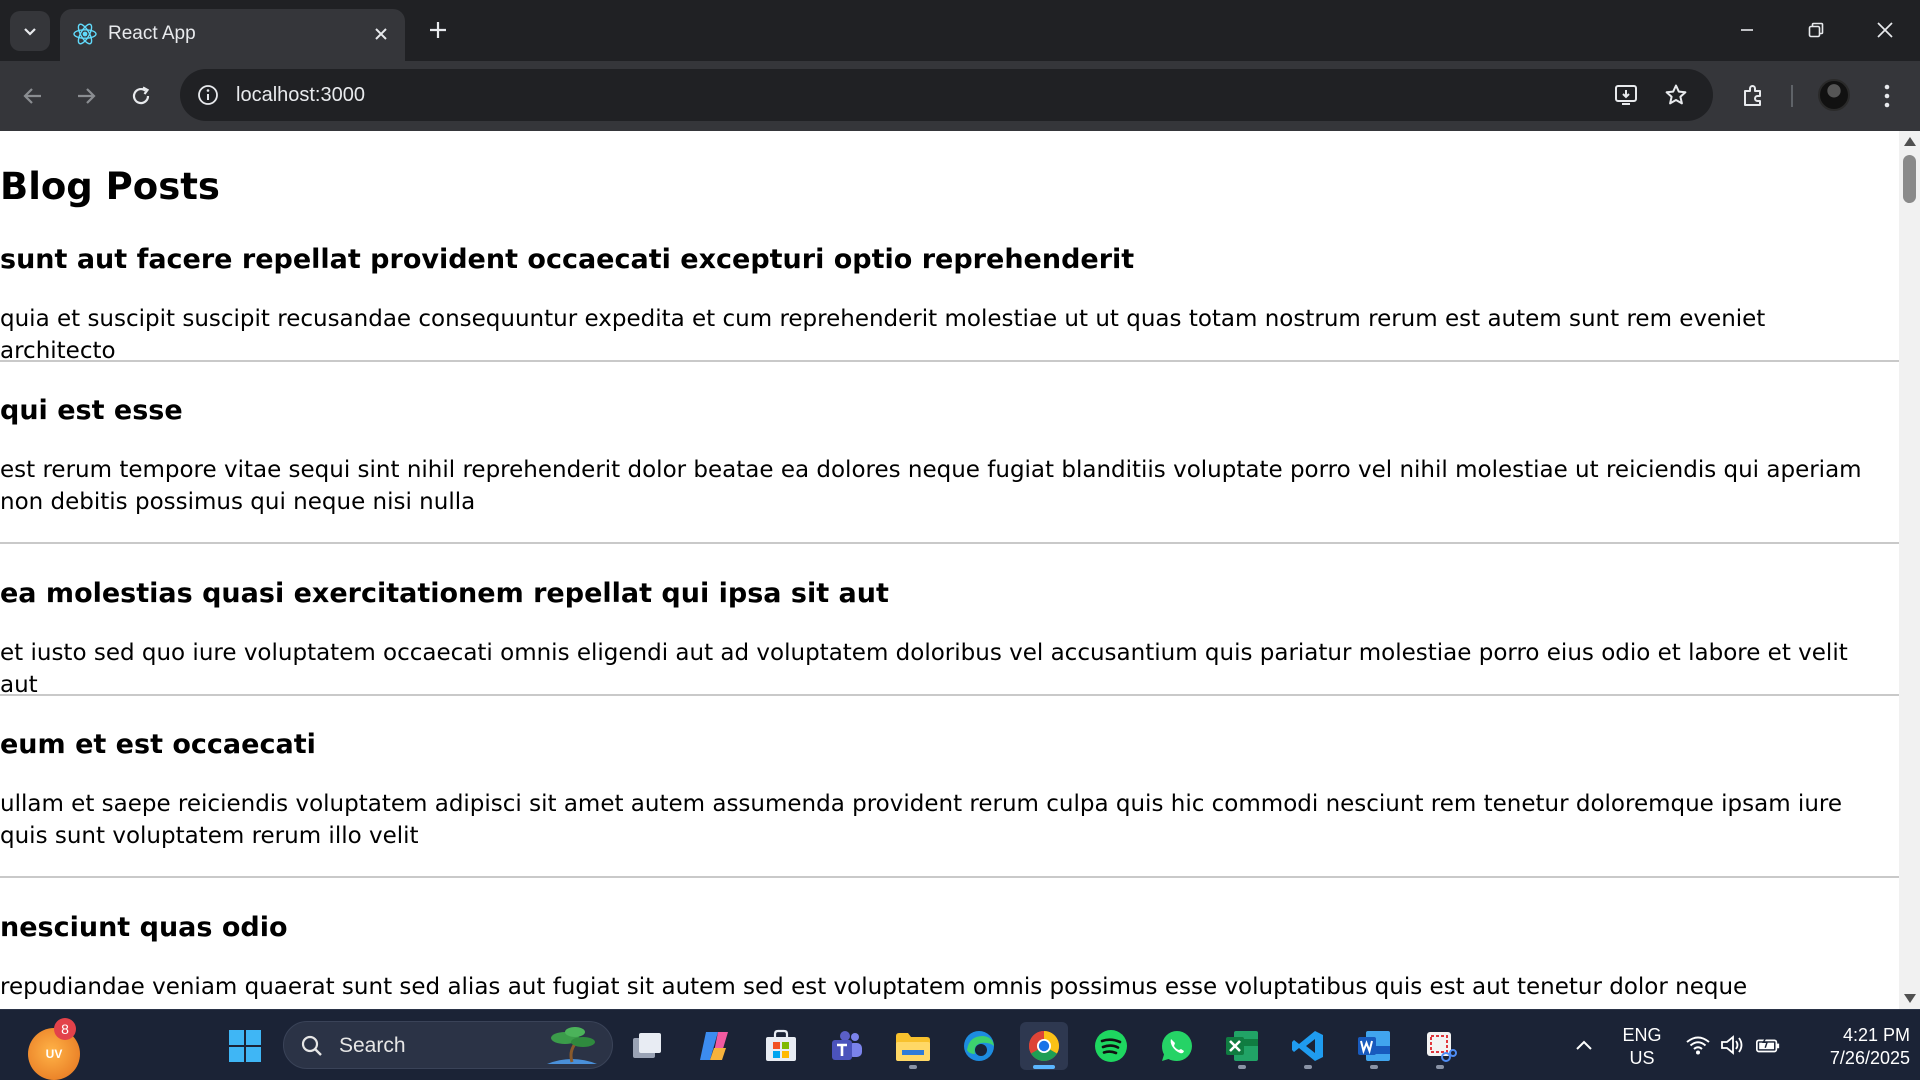 Image resolution: width=1920 pixels, height=1080 pixels. What do you see at coordinates (1853, 1047) in the screenshot?
I see `clock: 4:21 PM 7/26/2025` at bounding box center [1853, 1047].